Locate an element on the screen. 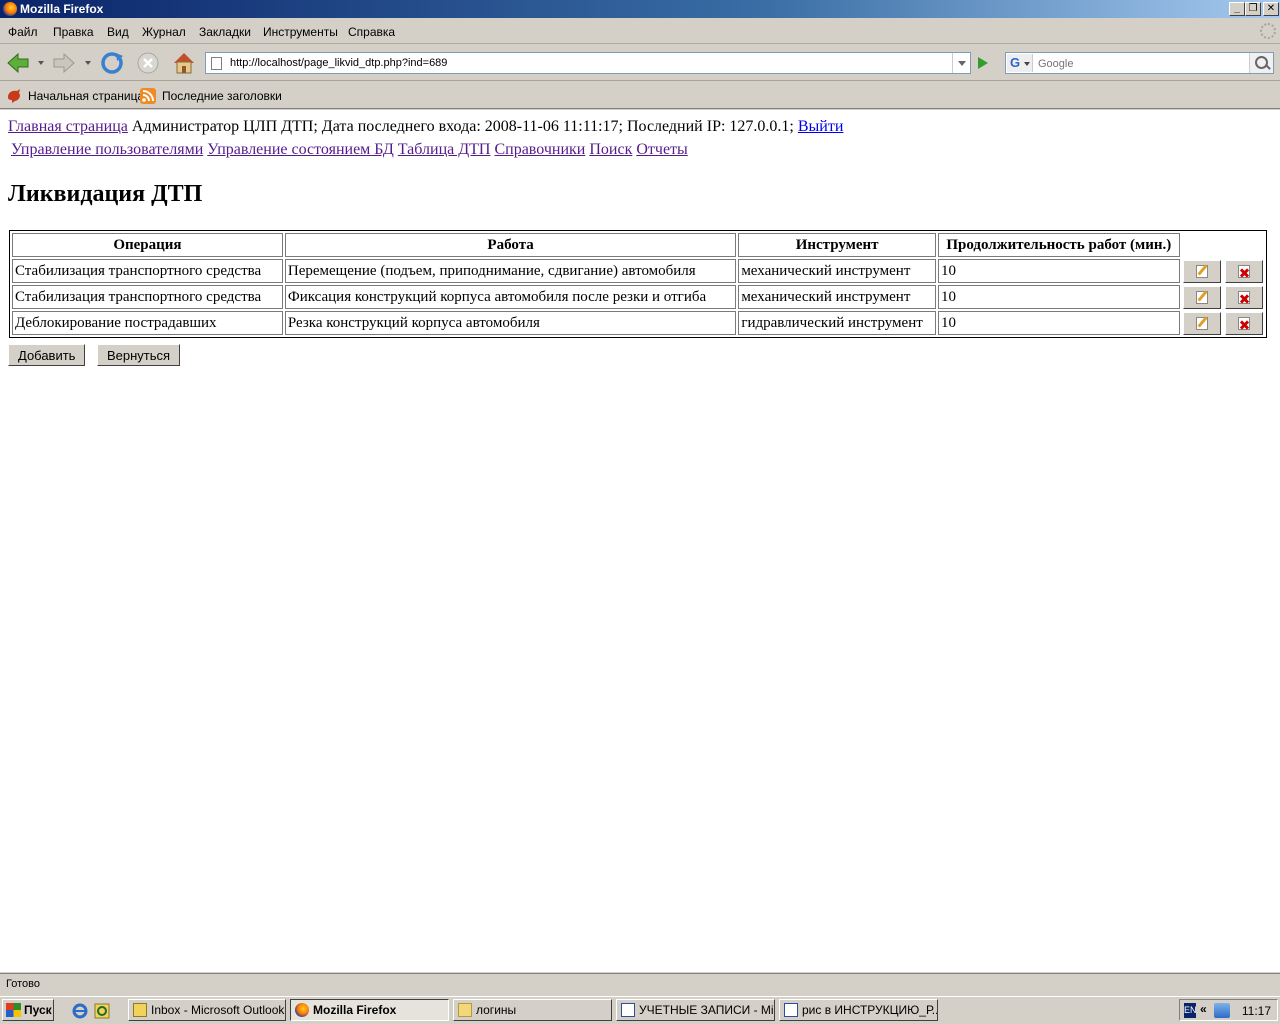 The height and width of the screenshot is (1024, 1280). window-titlebar: Mozilla Firefox _ ❐ ✕ is located at coordinates (640, 9).